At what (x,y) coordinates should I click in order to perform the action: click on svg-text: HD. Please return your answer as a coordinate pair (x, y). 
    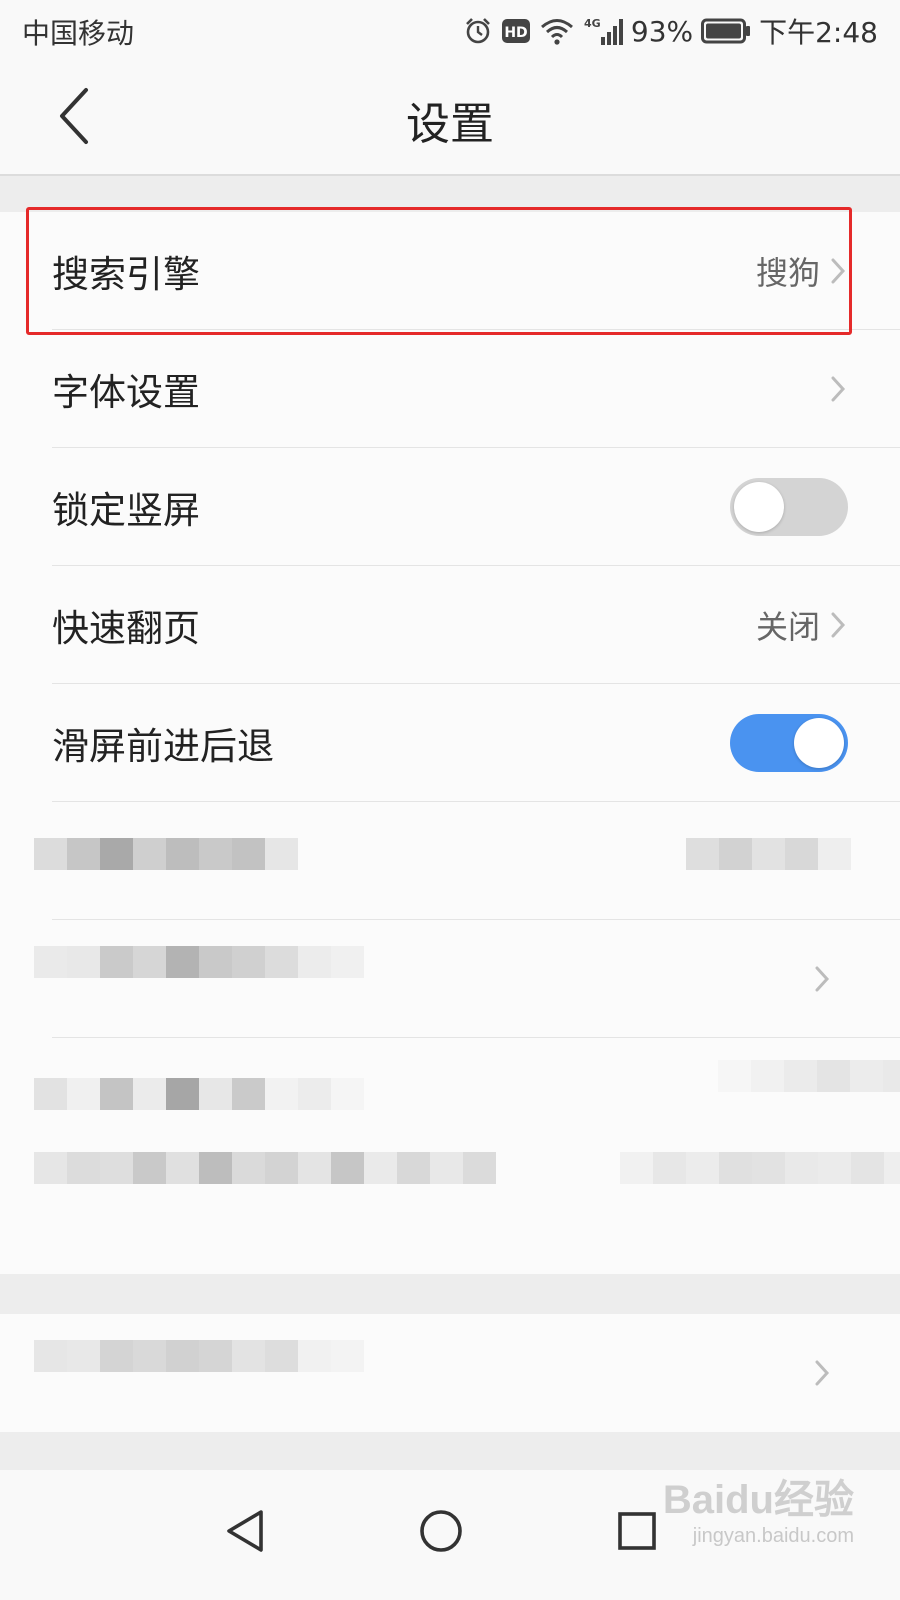
    Looking at the image, I should click on (515, 33).